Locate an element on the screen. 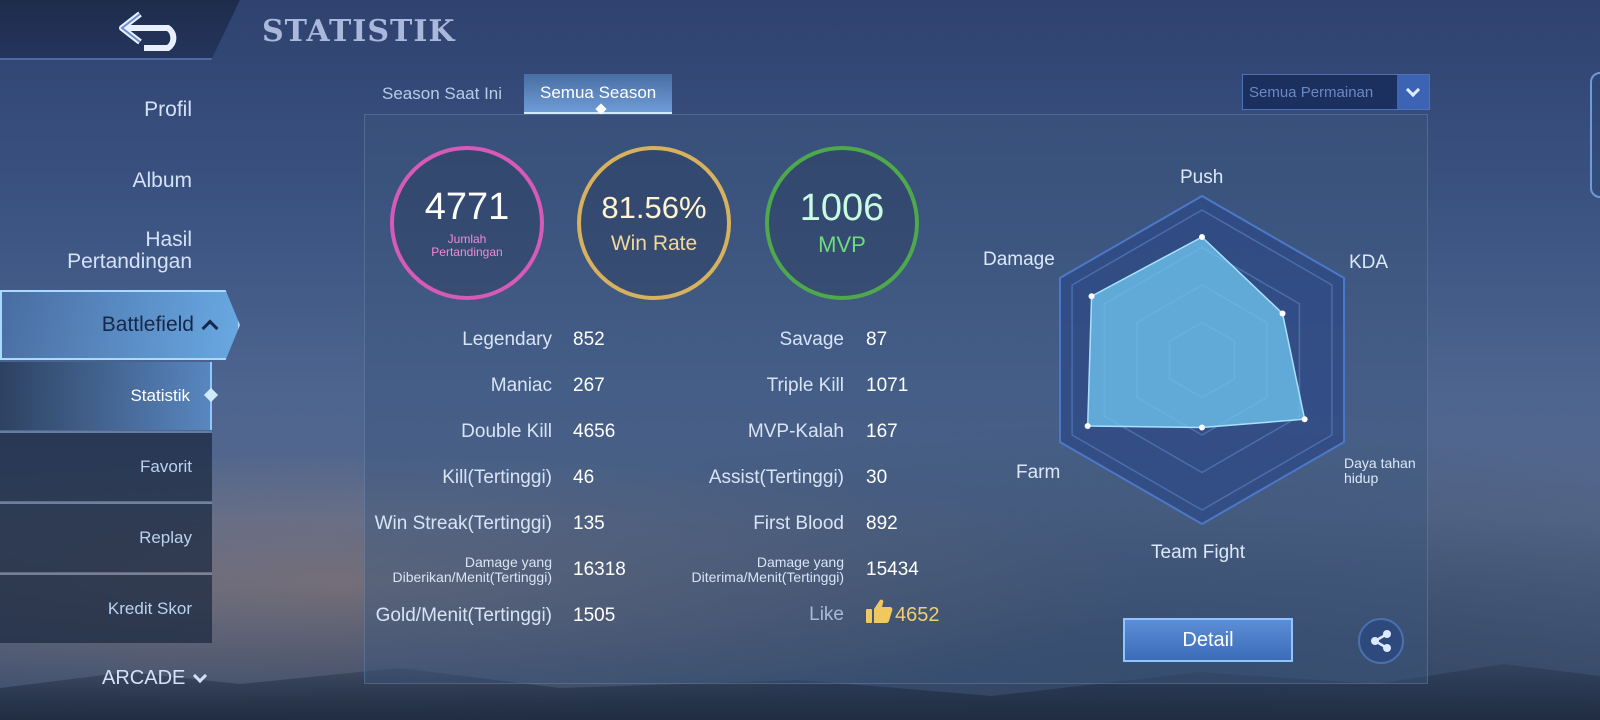  subnav-item-kredit-skor: Kredit Skor is located at coordinates (106, 609).